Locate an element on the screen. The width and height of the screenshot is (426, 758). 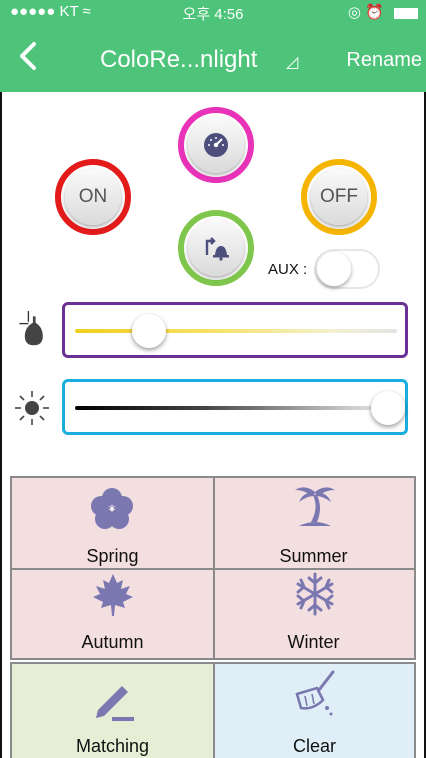
nav-title: ColoRe...nlight is located at coordinates (178, 60).